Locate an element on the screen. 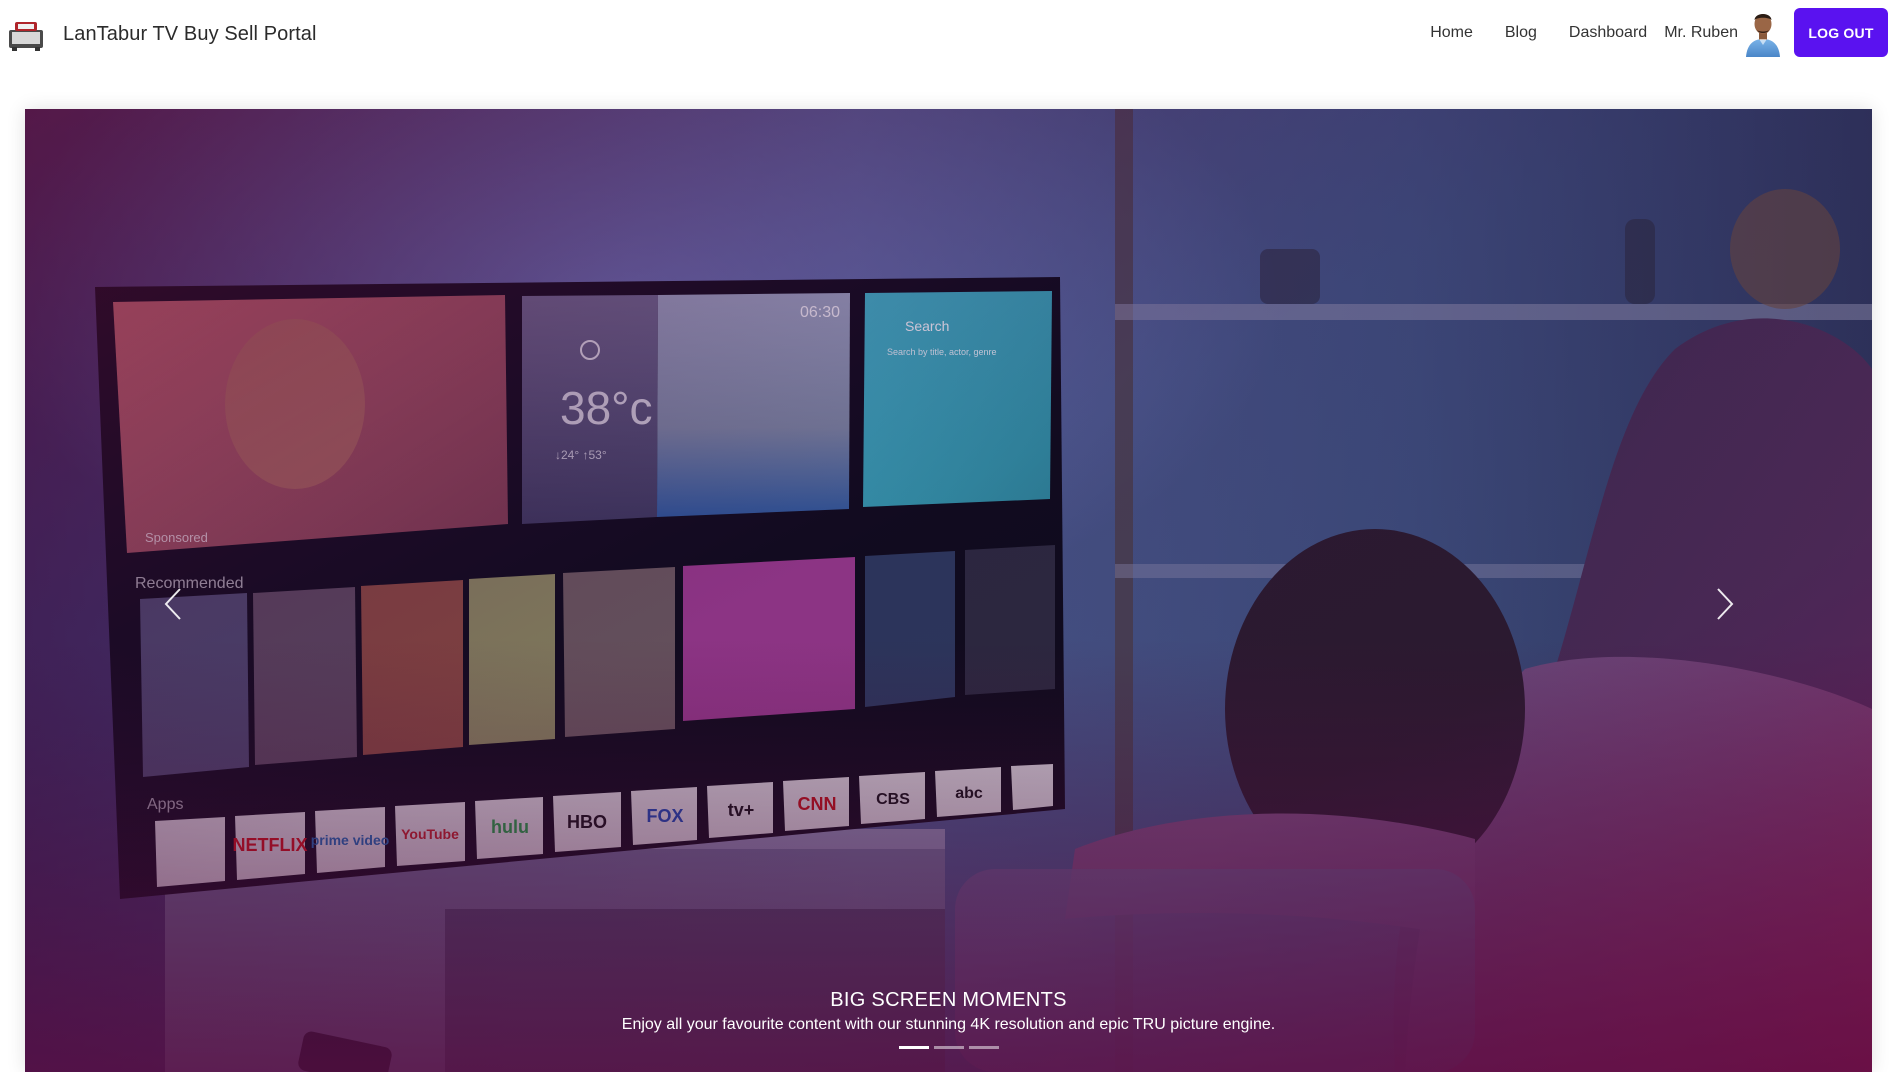 This screenshot has height=1072, width=1902. chevron-left-icon is located at coordinates (172, 604).